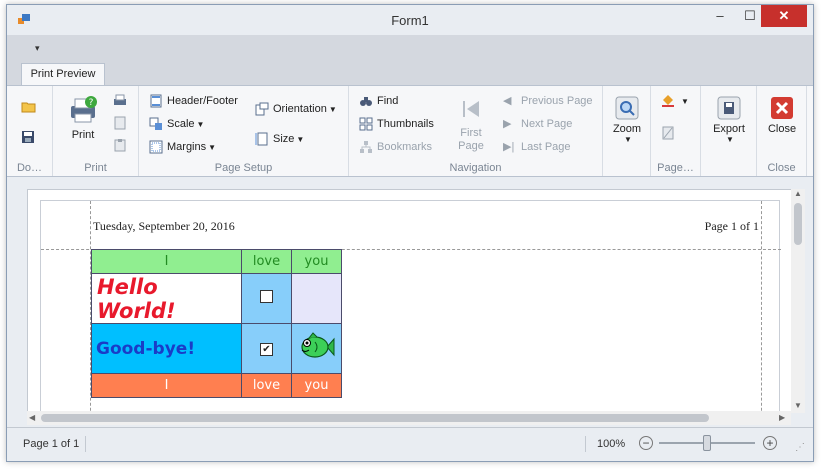  I want to click on zoom-out-button: −, so click(646, 443).